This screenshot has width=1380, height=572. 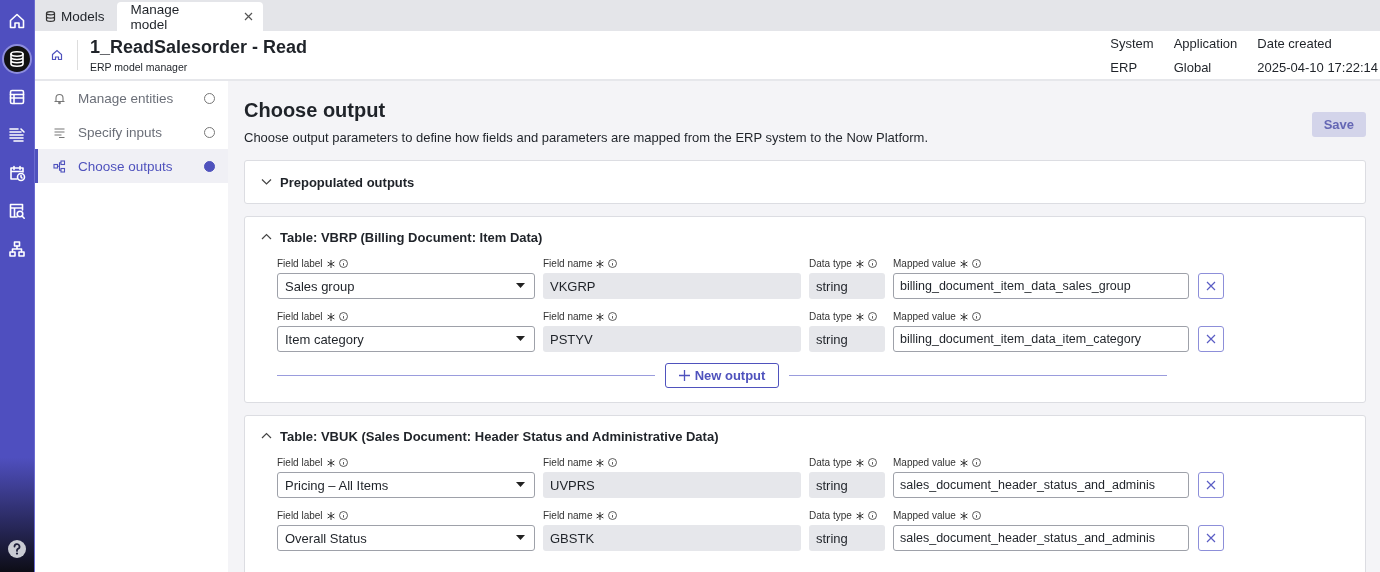 I want to click on home-icon, so click(x=57, y=55).